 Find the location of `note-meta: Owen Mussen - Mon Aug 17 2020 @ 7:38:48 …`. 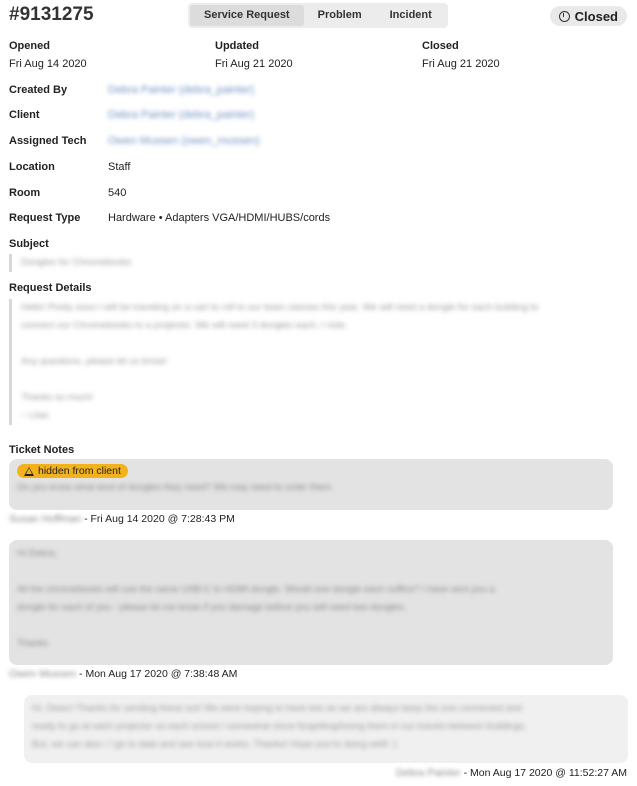

note-meta: Owen Mussen - Mon Aug 17 2020 @ 7:38:48 … is located at coordinates (123, 674).